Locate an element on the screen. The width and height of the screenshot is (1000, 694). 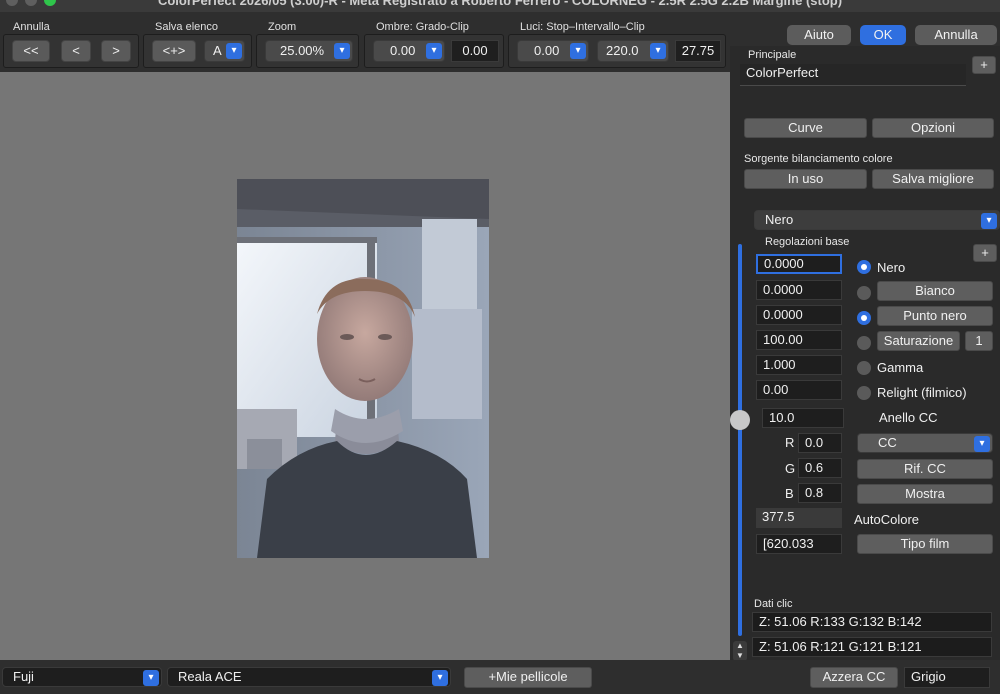
highlights-stop-select: 0.00 ▾ is located at coordinates (553, 51).